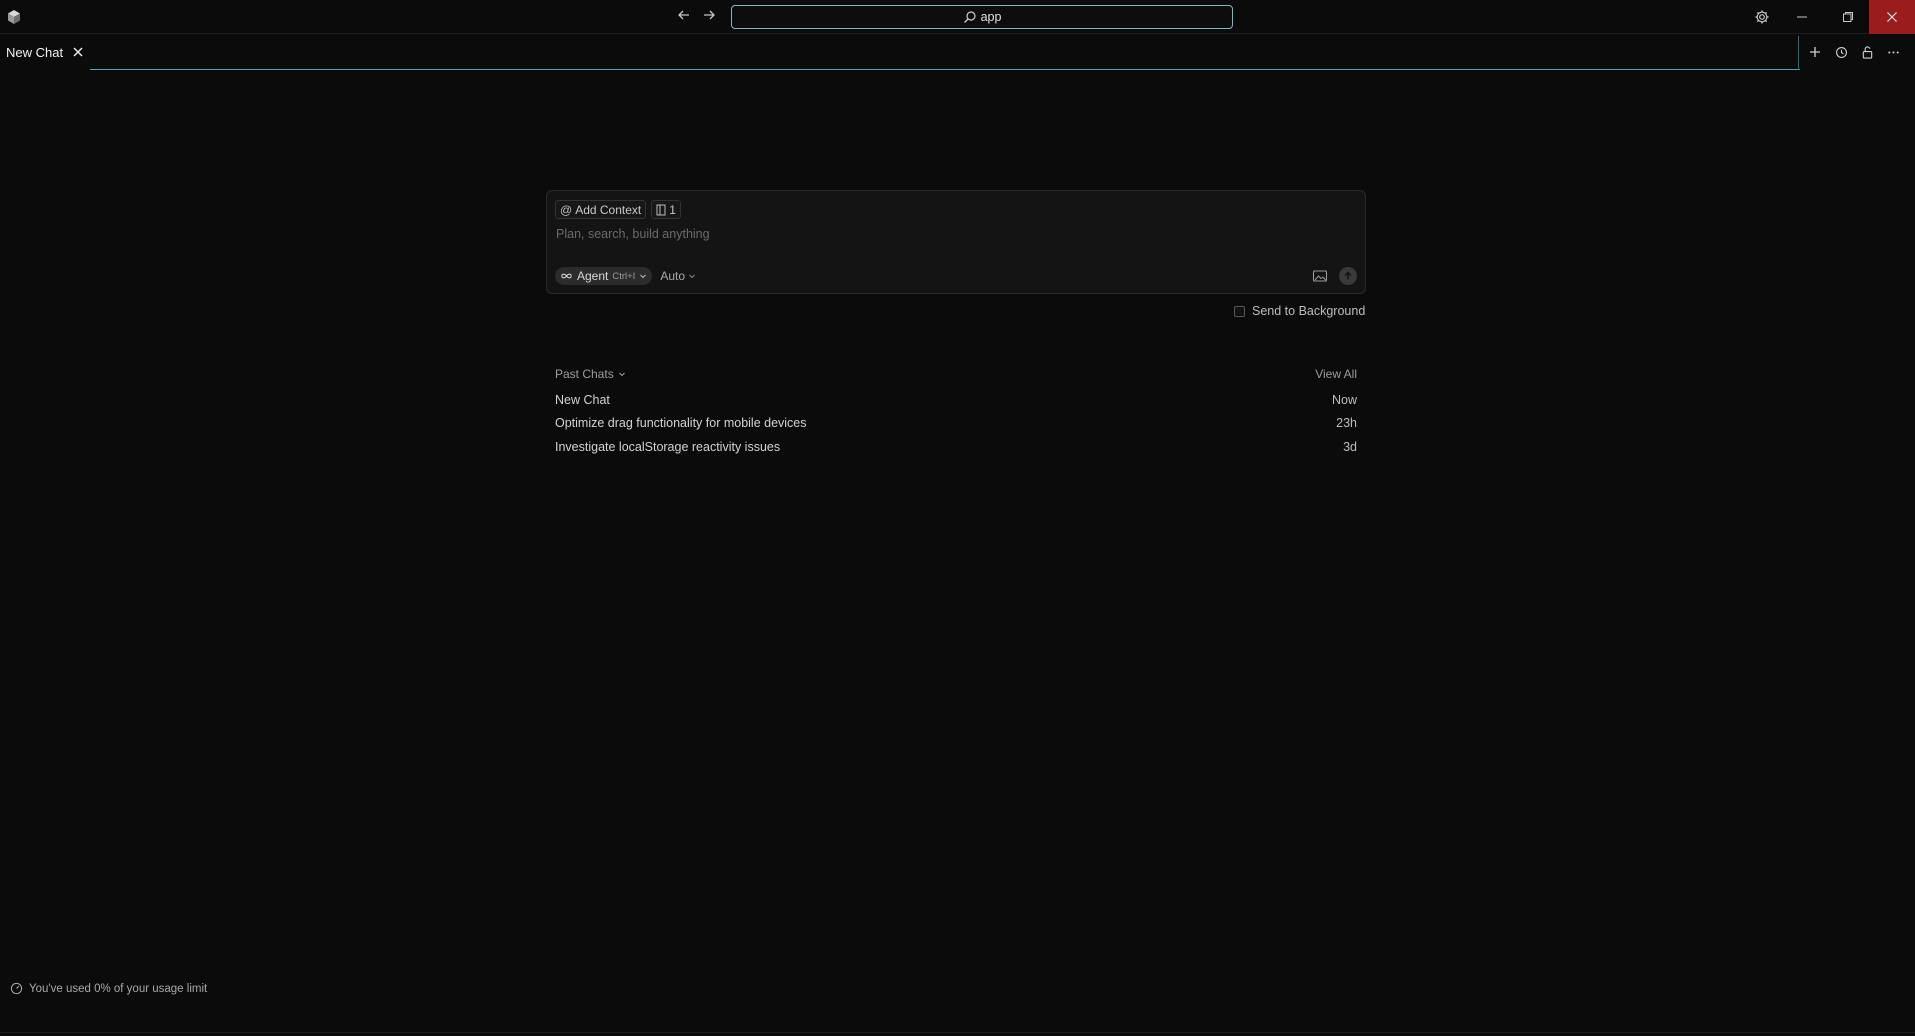  Describe the element at coordinates (956, 400) in the screenshot. I see `list-item: New Chat Now` at that location.